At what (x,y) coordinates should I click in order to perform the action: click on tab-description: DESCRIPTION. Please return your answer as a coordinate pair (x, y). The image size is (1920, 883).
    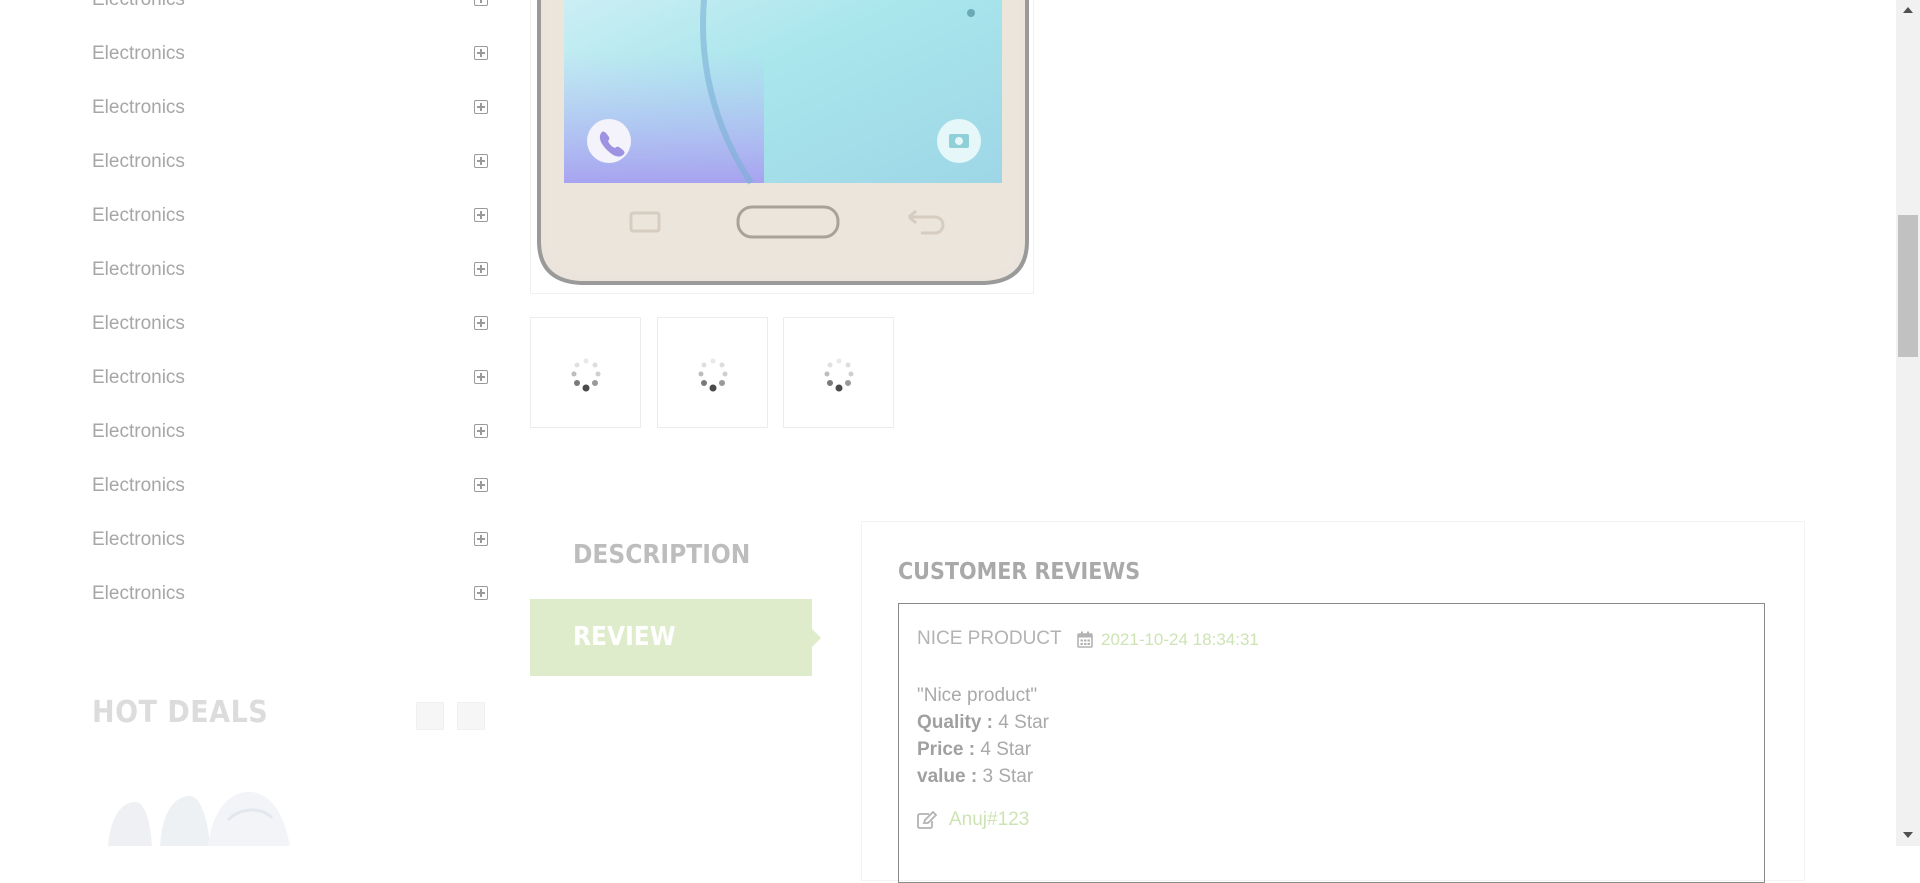
    Looking at the image, I should click on (661, 555).